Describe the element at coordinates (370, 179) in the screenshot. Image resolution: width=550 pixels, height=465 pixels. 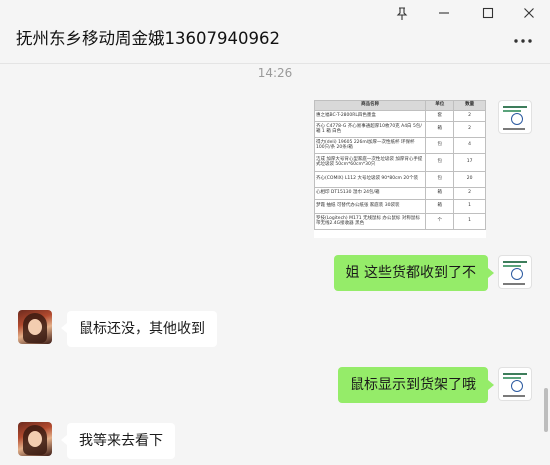
I see `goods-name: 齐心(COMIX) L112 大号垃圾袋 90*80cm 20个装` at that location.